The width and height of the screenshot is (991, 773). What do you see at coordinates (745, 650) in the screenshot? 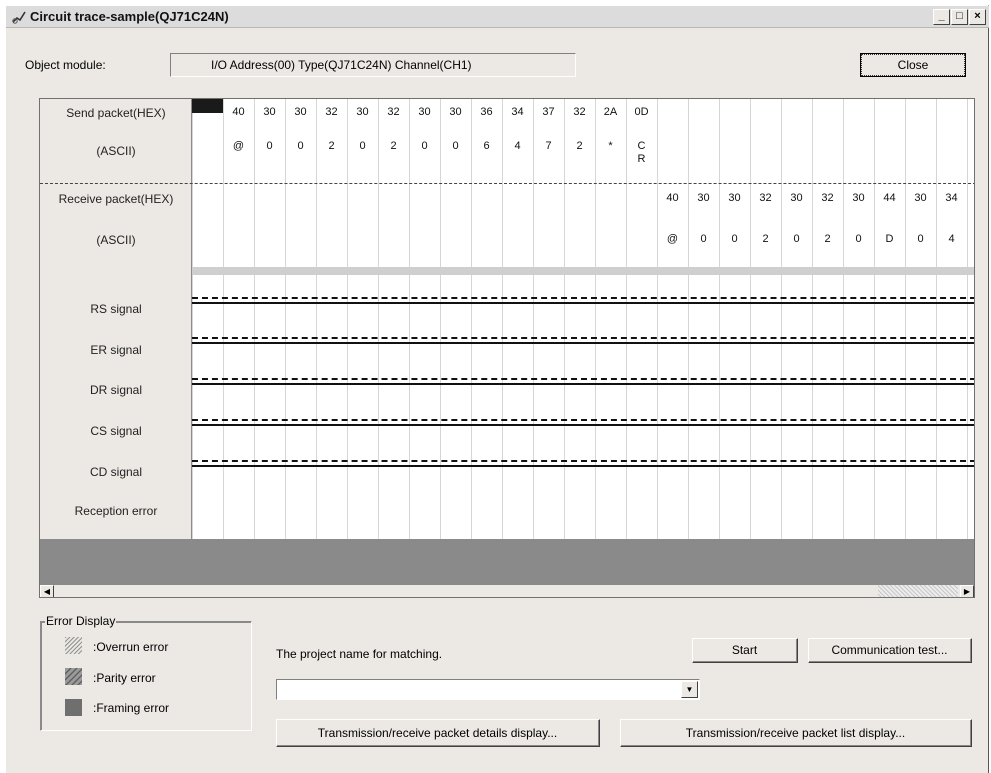
I see `start-button: Start` at bounding box center [745, 650].